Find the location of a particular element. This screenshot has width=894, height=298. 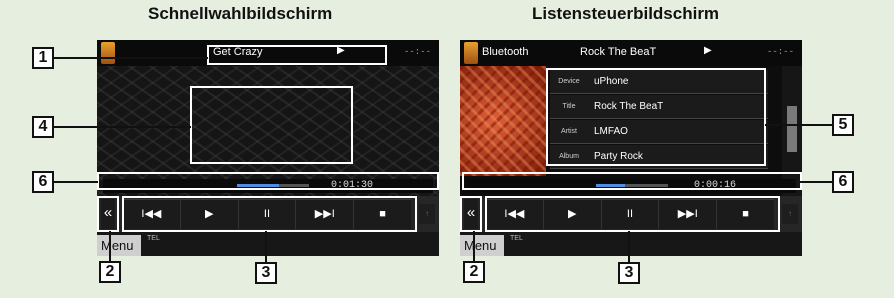

connector-line-3-right is located at coordinates (629, 247).